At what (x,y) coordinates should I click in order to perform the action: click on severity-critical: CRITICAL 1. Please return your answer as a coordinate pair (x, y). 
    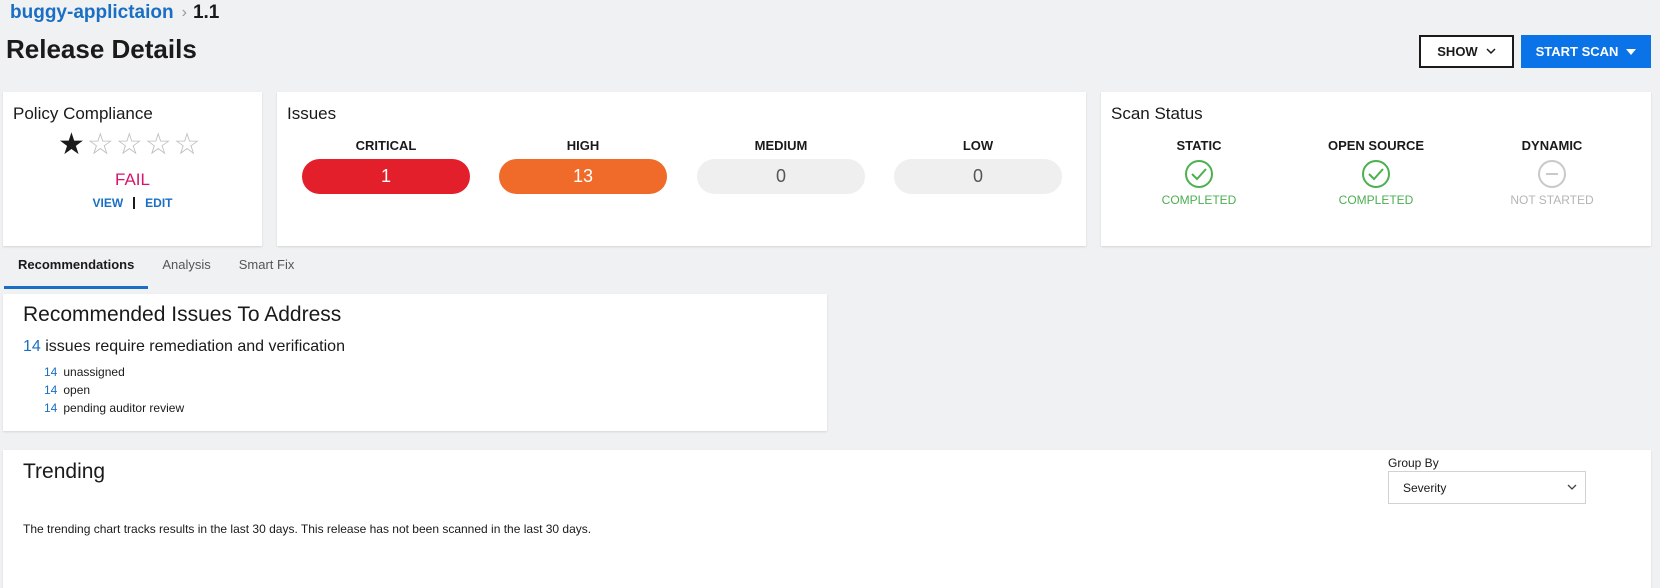
    Looking at the image, I should click on (386, 166).